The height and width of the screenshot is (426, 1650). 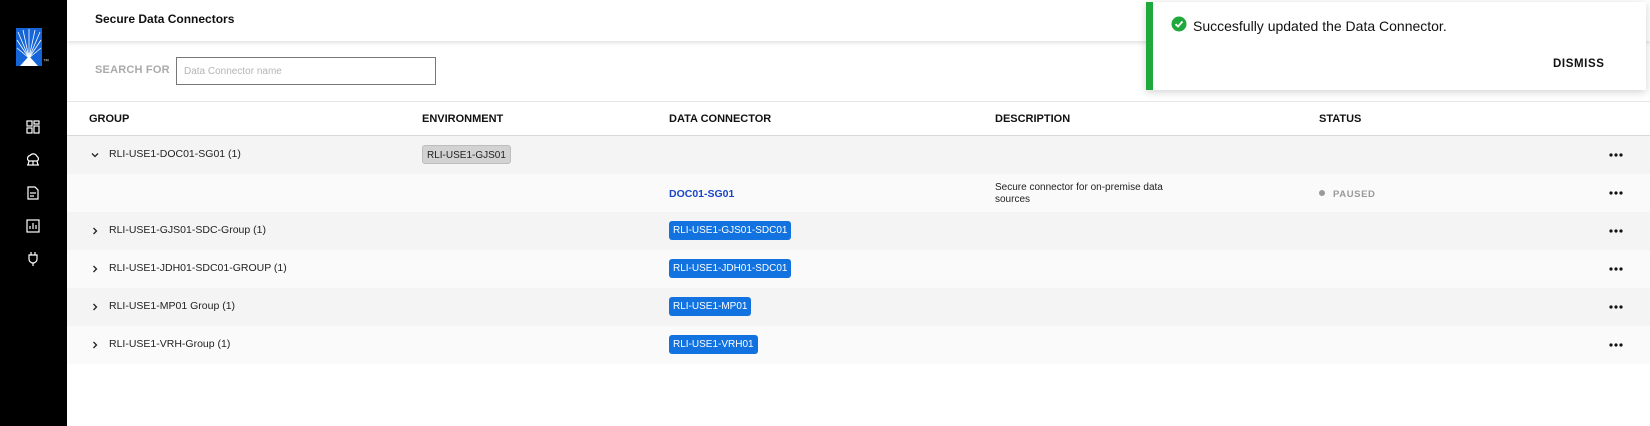 I want to click on search-label: SEARCH FOR, so click(x=132, y=70).